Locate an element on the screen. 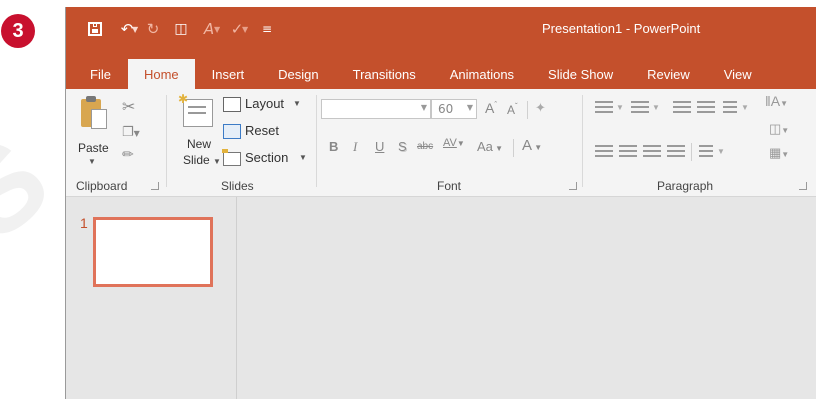 The width and height of the screenshot is (816, 399). numbering-dropdown-icon: ▼ is located at coordinates (656, 107).